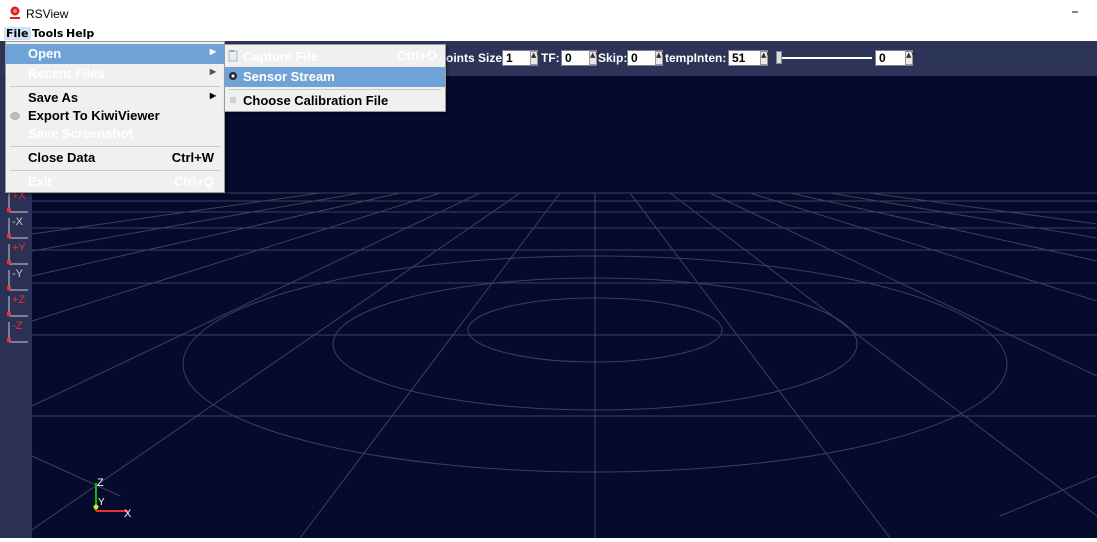 Image resolution: width=1097 pixels, height=542 pixels. I want to click on axis-x-label: X, so click(128, 514).